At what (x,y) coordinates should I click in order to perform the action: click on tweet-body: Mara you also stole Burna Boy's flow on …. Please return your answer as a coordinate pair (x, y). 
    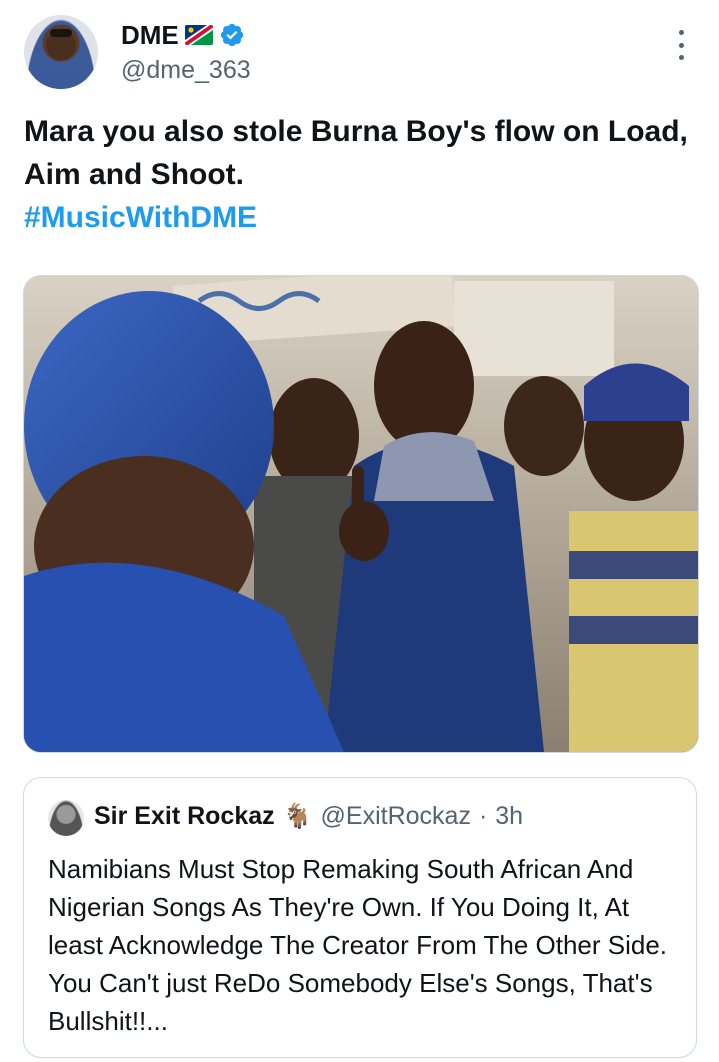
    Looking at the image, I should click on (356, 153).